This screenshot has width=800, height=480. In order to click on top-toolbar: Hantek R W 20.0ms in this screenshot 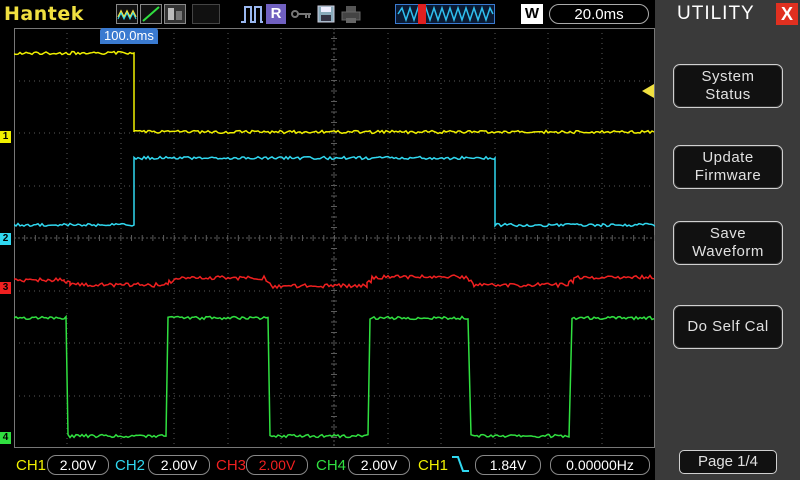, I will do `click(327, 14)`.